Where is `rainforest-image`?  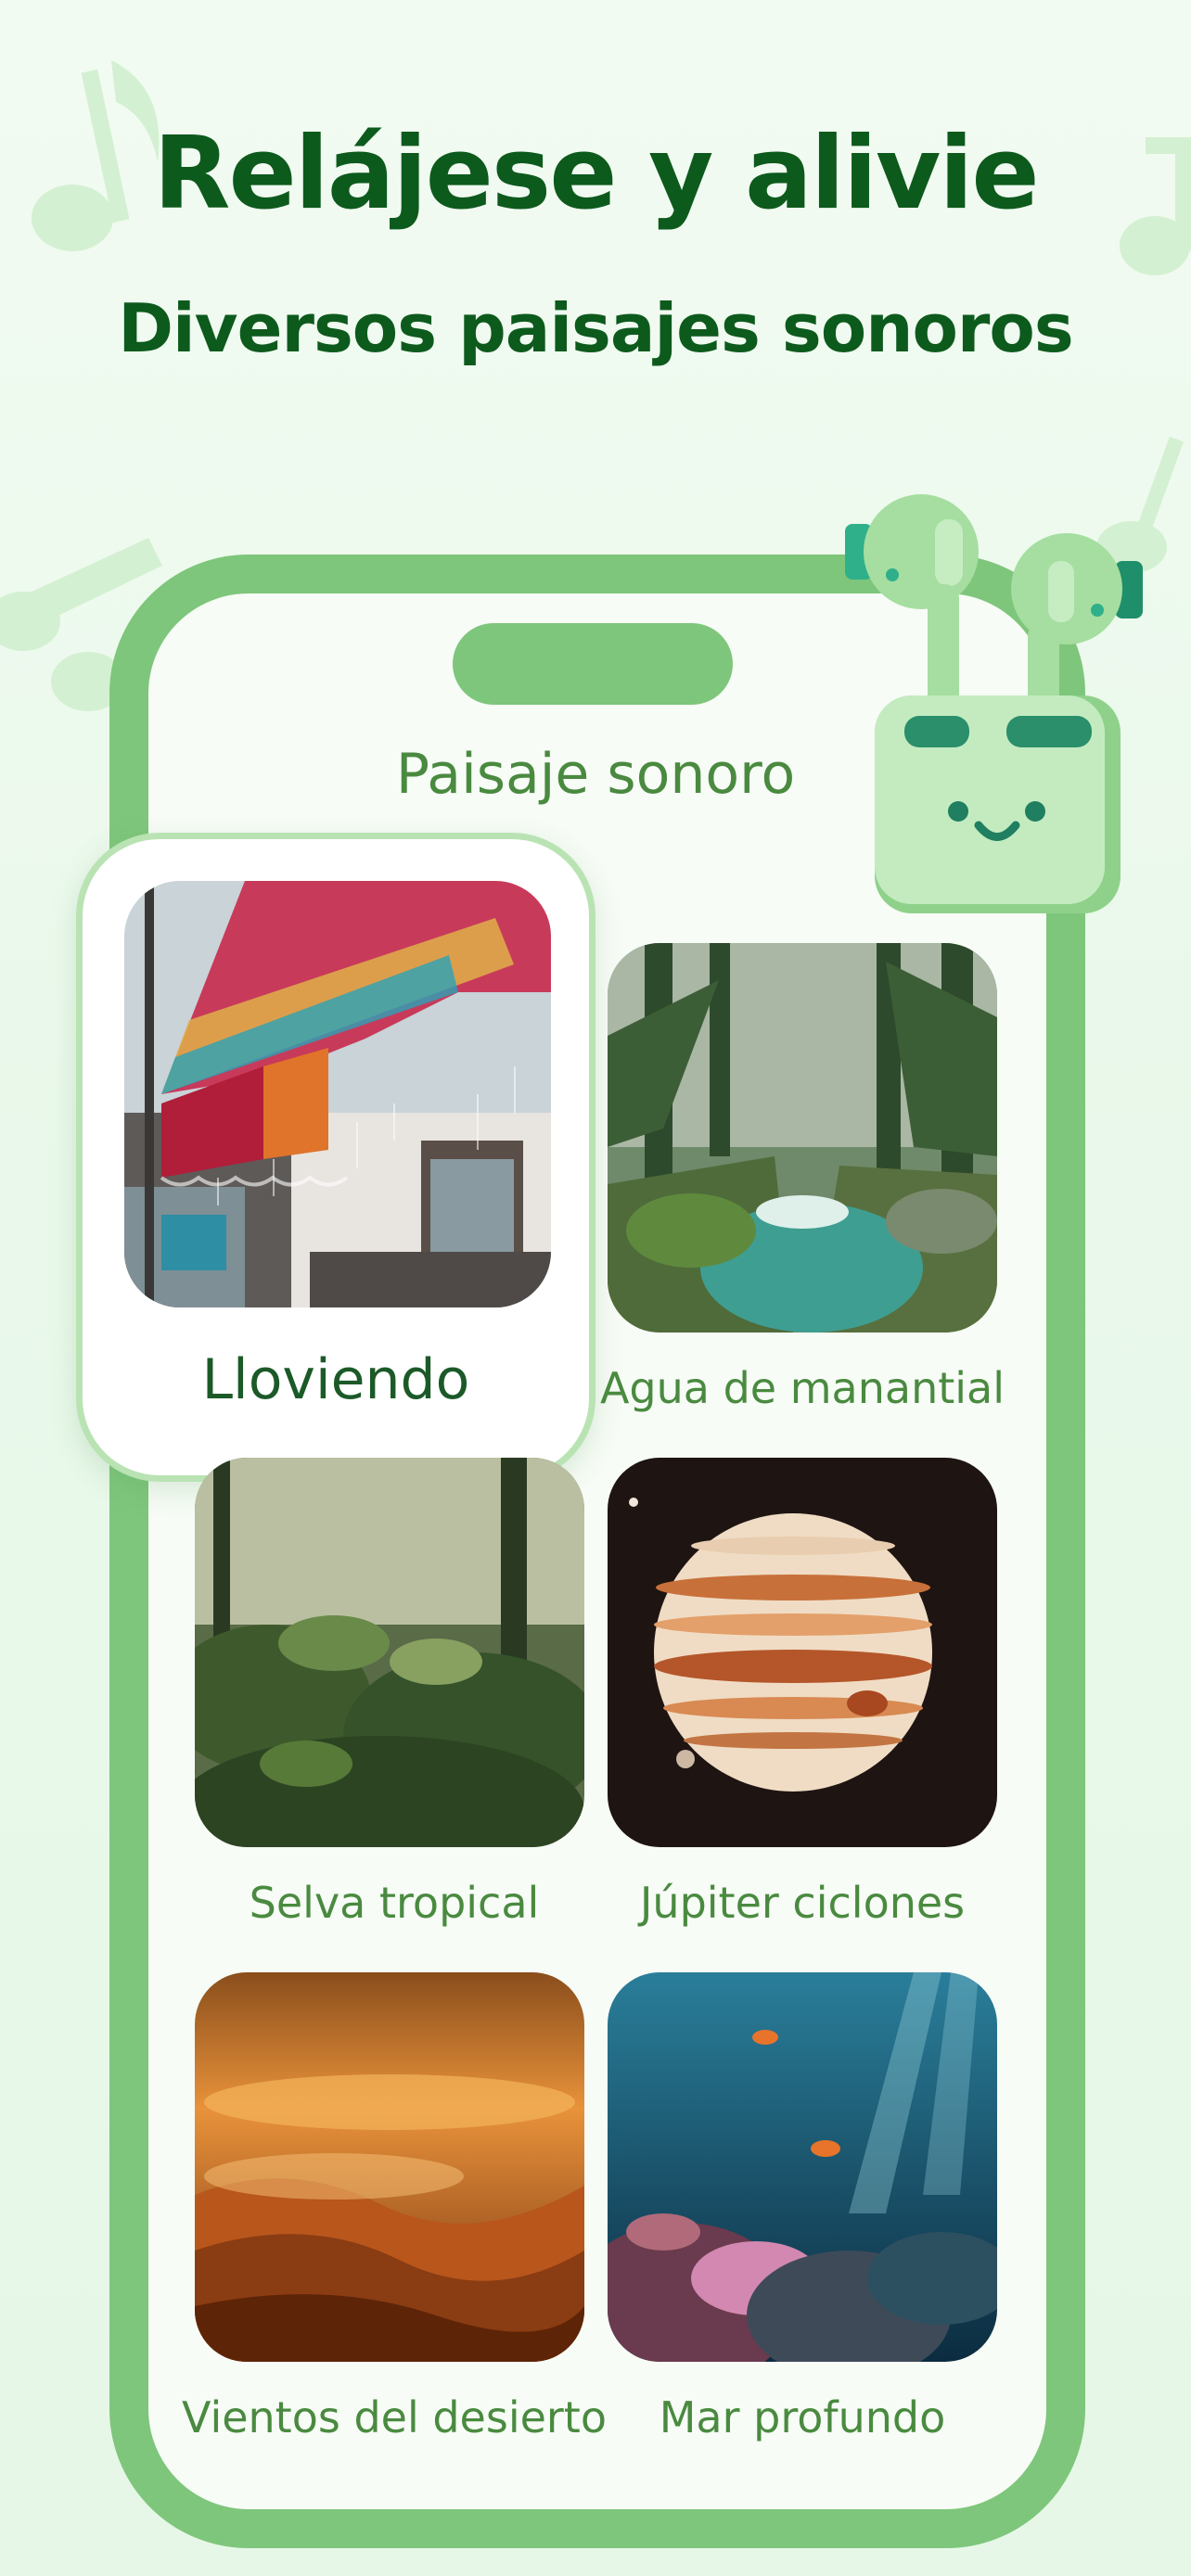 rainforest-image is located at coordinates (389, 1652).